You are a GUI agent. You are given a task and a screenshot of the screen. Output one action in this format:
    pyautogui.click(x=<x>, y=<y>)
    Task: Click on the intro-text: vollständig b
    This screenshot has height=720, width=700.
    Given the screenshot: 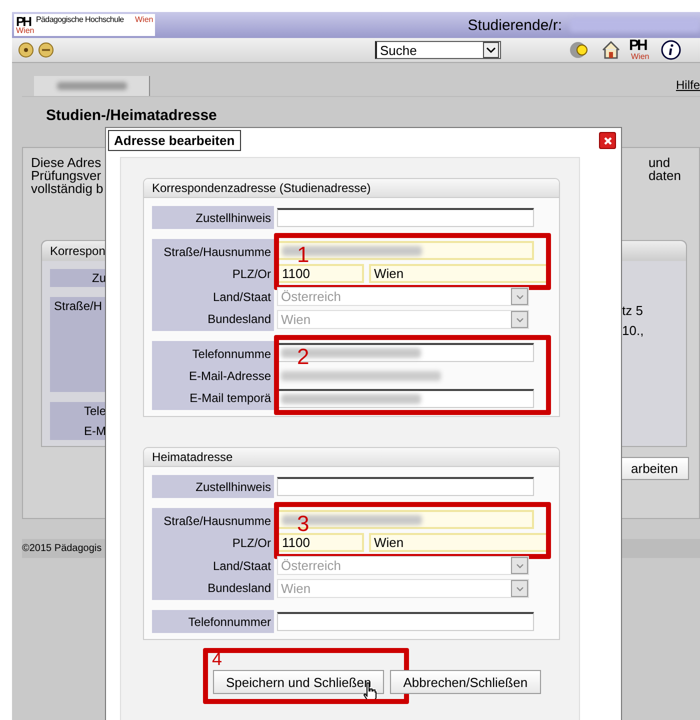 What is the action you would take?
    pyautogui.click(x=67, y=188)
    